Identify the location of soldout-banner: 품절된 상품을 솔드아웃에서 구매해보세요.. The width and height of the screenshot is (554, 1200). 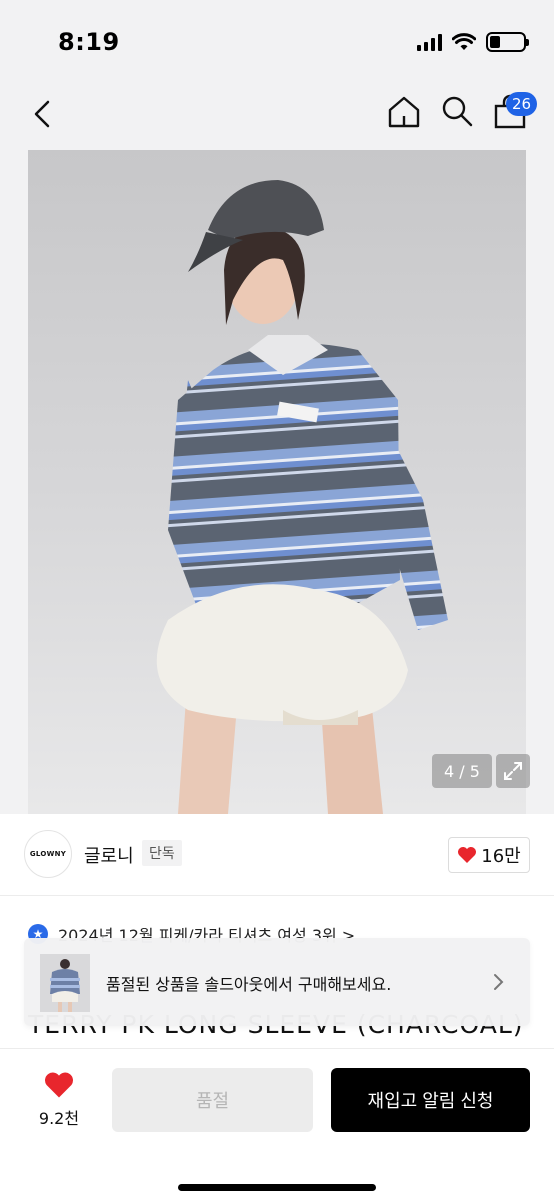
(277, 982).